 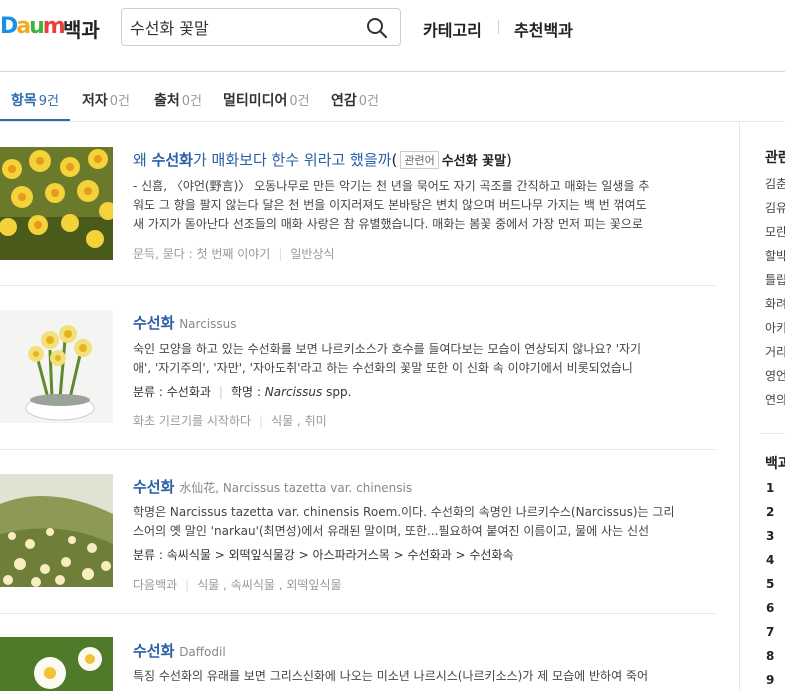 What do you see at coordinates (775, 158) in the screenshot?
I see `related-heading: 관련` at bounding box center [775, 158].